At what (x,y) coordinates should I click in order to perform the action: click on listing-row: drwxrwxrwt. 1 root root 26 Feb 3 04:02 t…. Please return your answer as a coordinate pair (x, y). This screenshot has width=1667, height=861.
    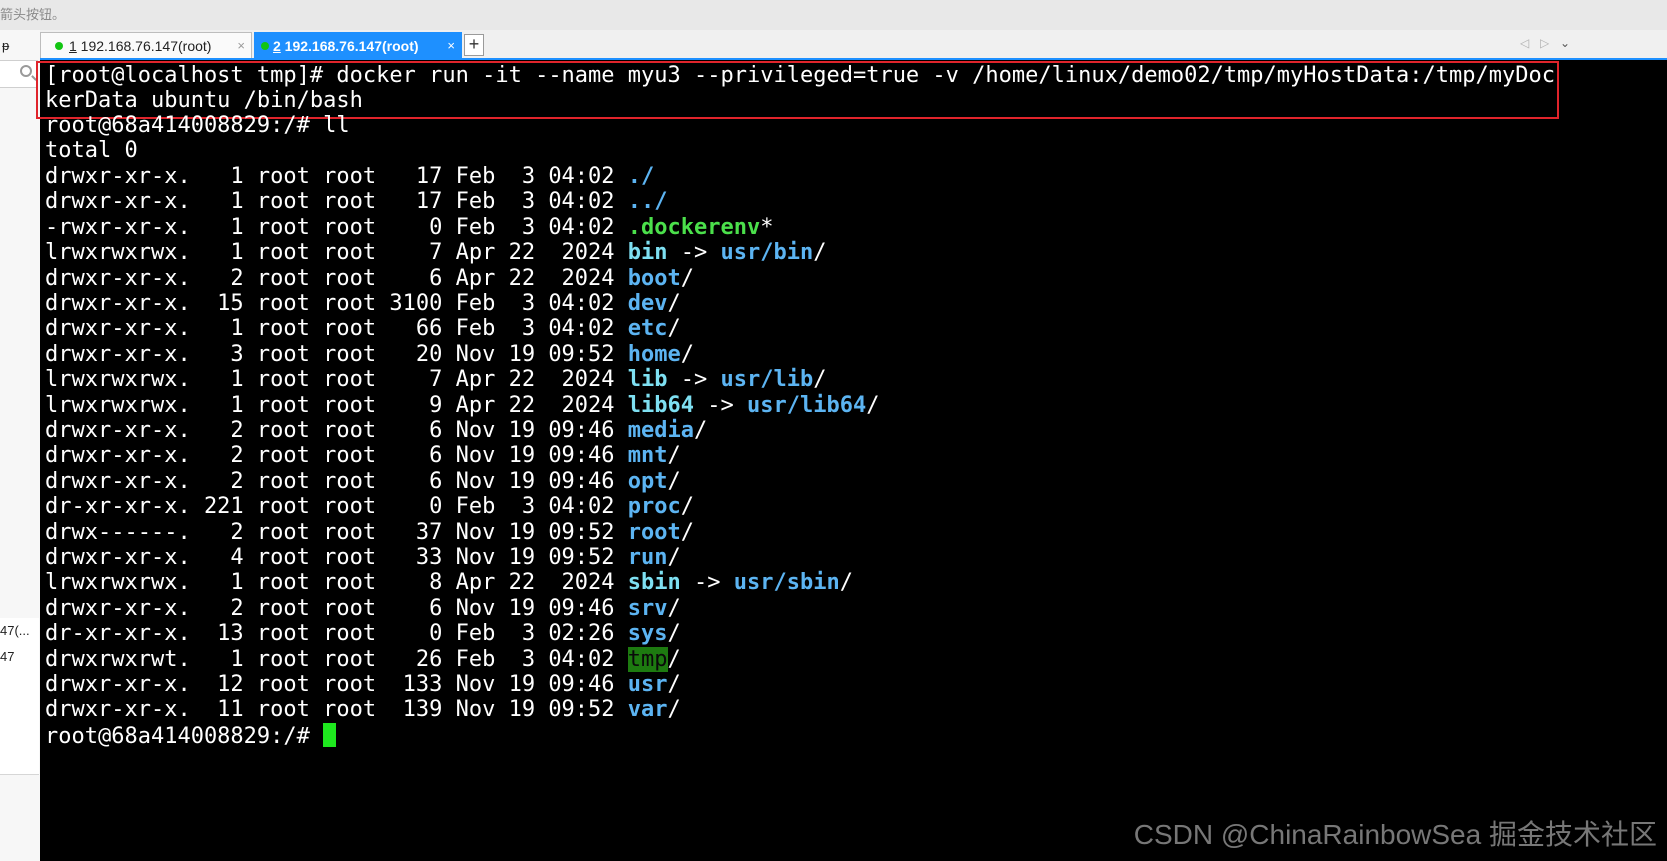
    Looking at the image, I should click on (363, 659).